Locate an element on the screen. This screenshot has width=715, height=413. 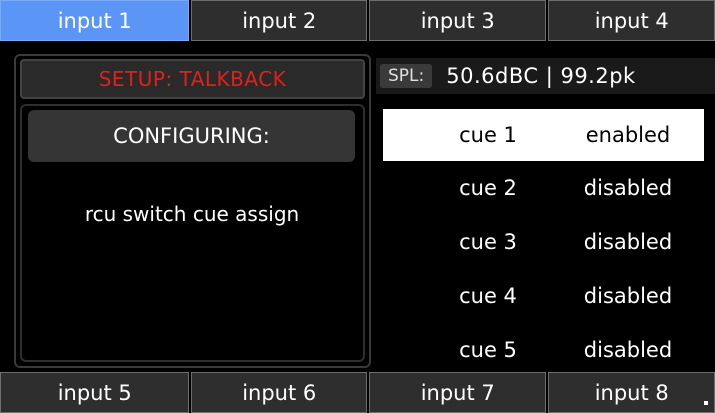
cue-state: enabled is located at coordinates (628, 135).